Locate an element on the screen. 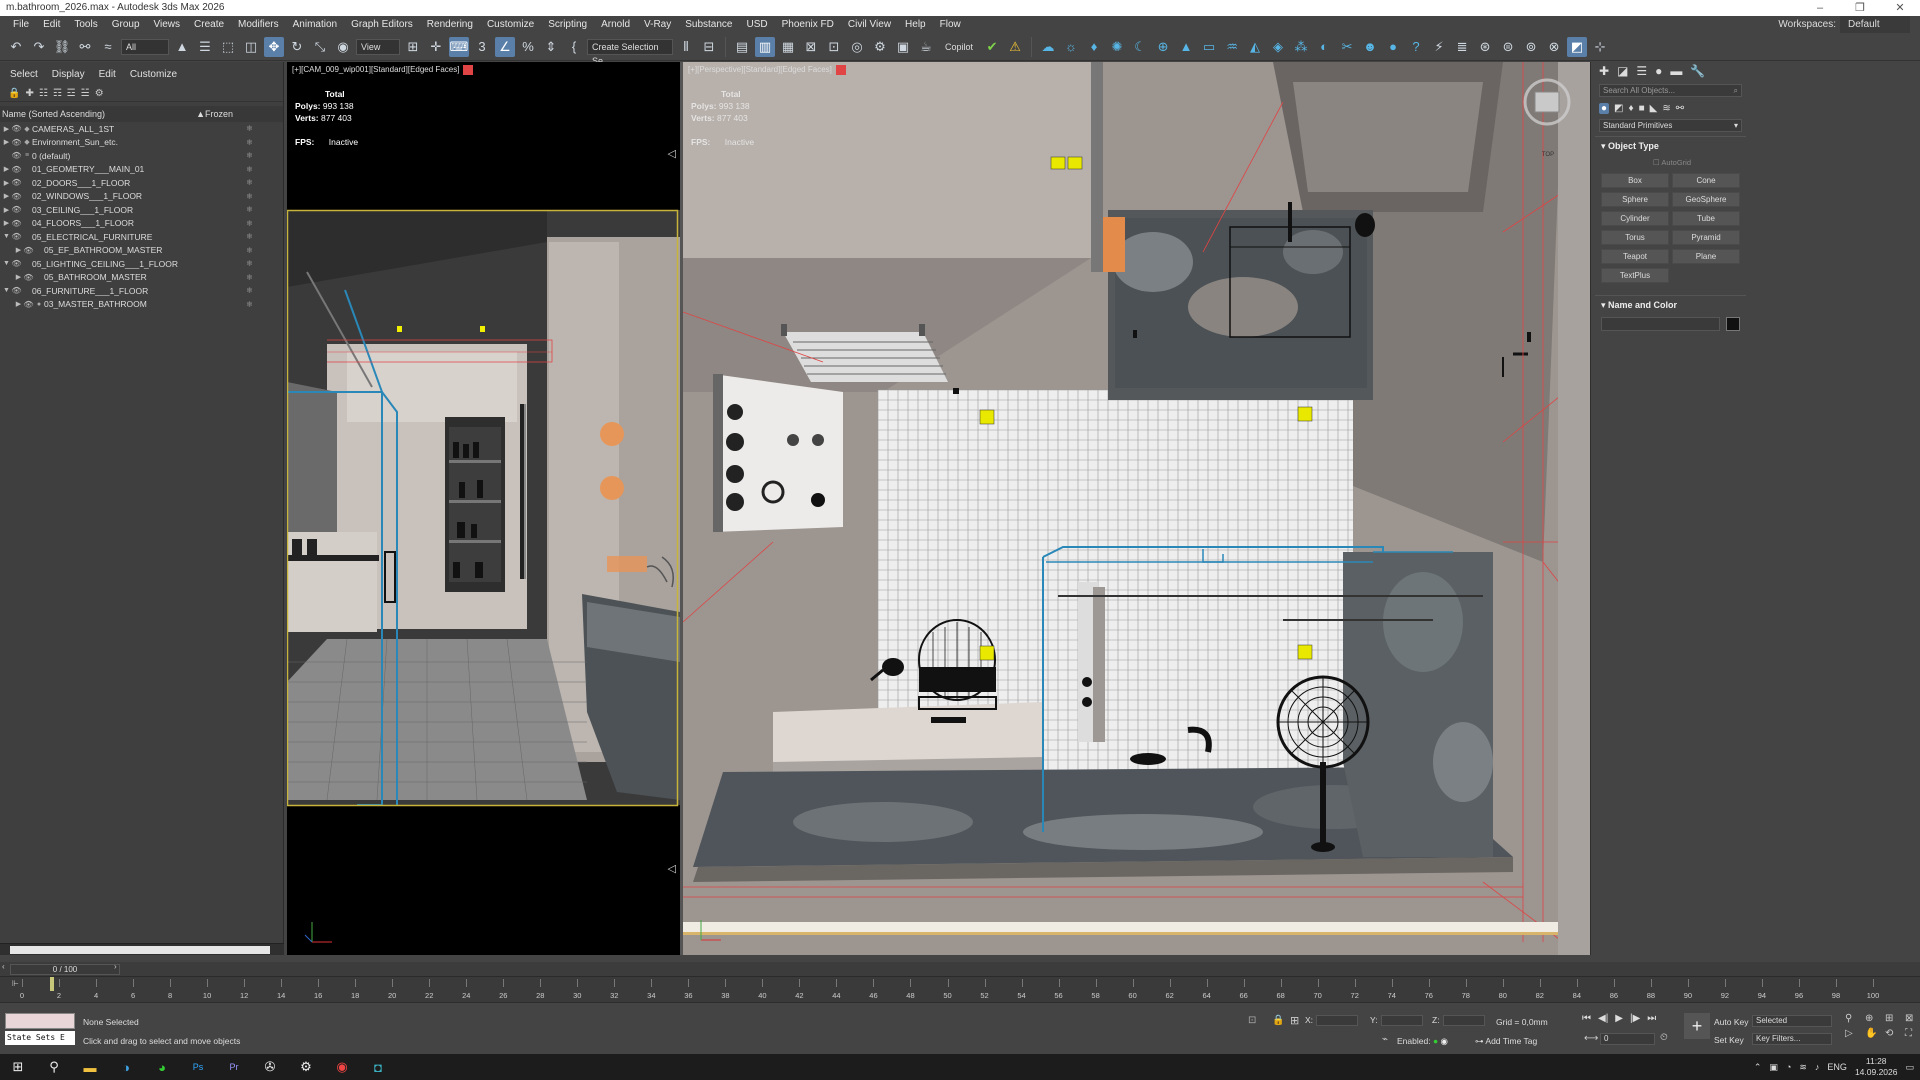 This screenshot has width=1920, height=1080. go-to-end-icon: ⏭ is located at coordinates (1651, 1018).